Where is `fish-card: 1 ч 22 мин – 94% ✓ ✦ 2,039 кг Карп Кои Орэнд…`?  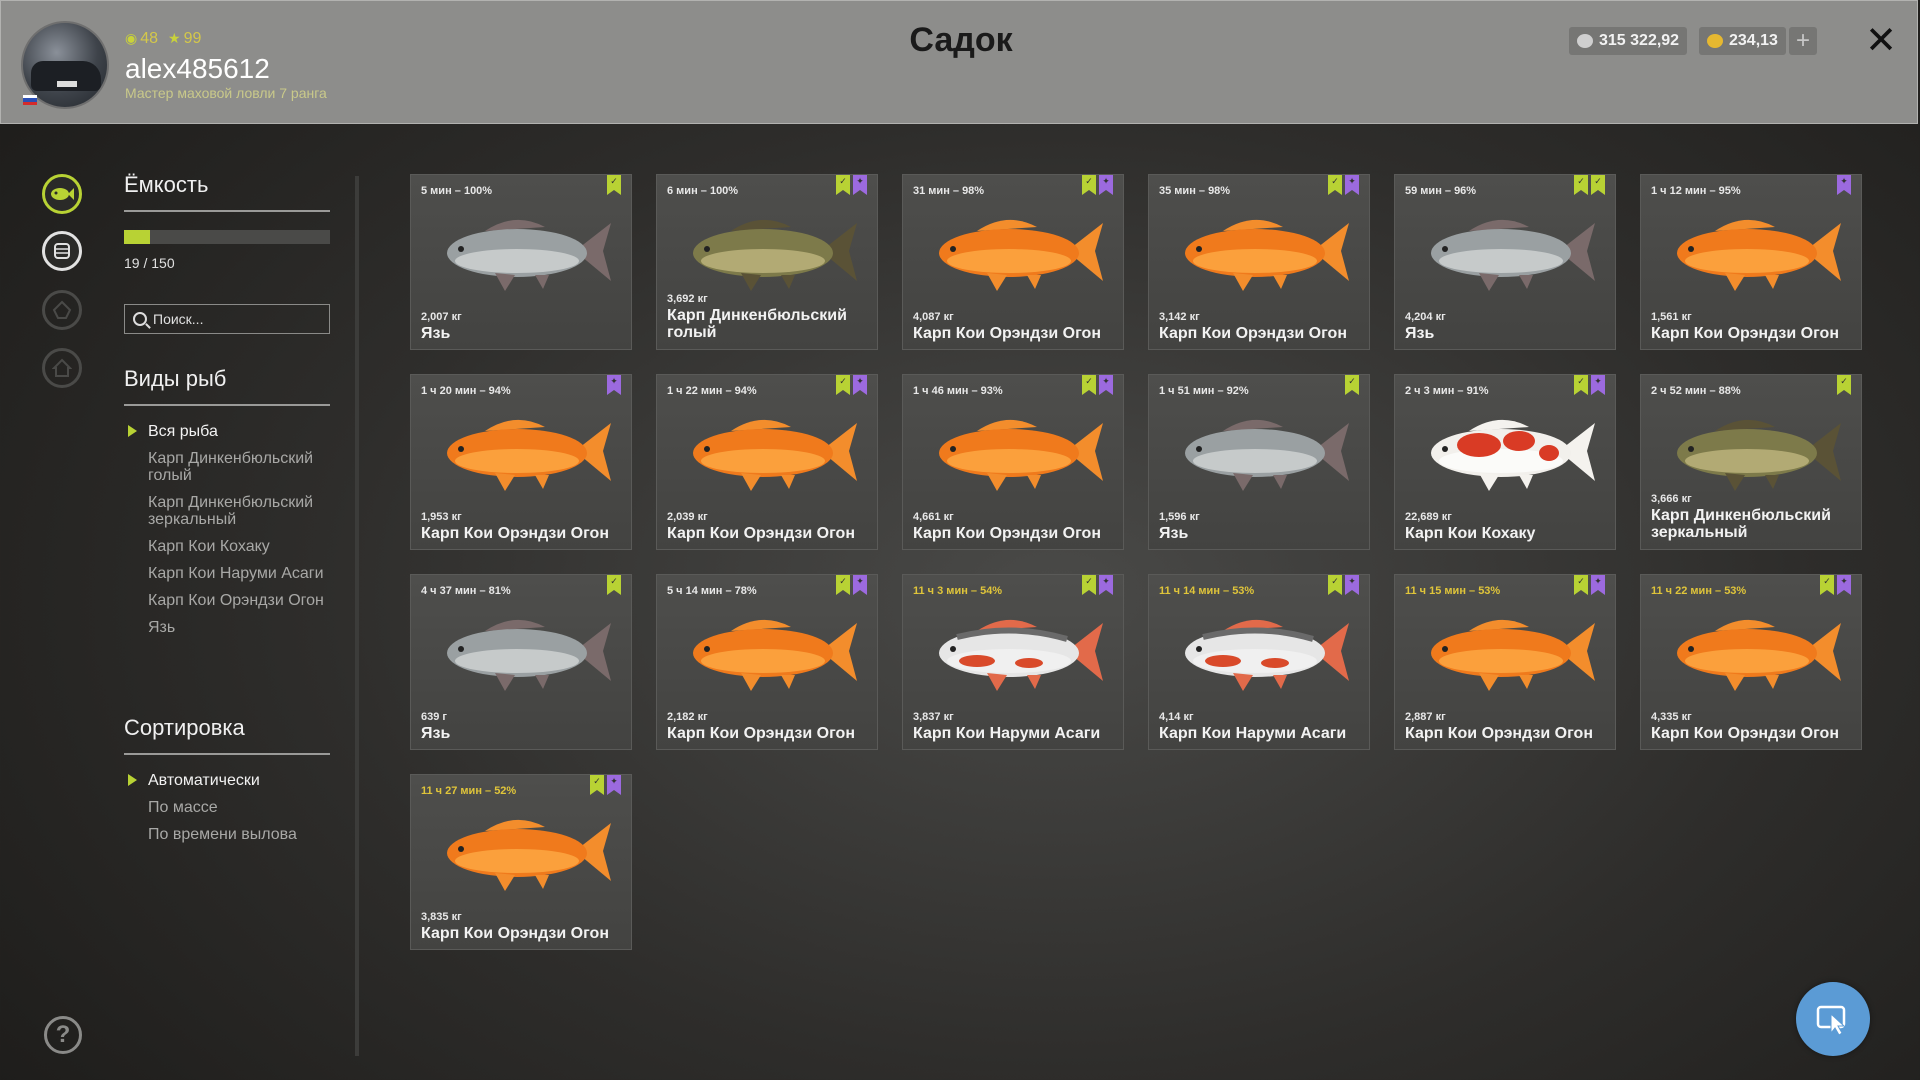
fish-card: 1 ч 22 мин – 94% ✓ ✦ 2,039 кг Карп Кои Орэнд… is located at coordinates (767, 462).